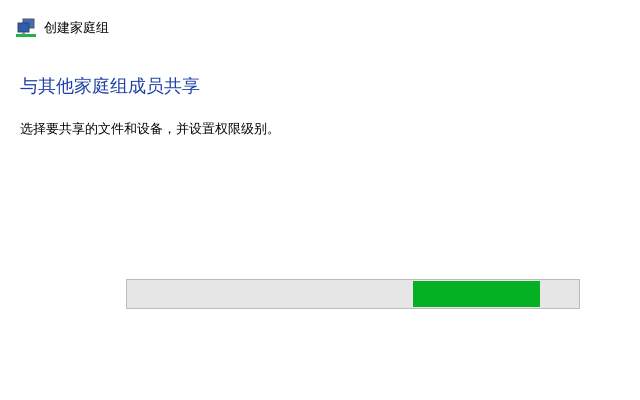  Describe the element at coordinates (76, 28) in the screenshot. I see `window-title: 创建家庭组` at that location.